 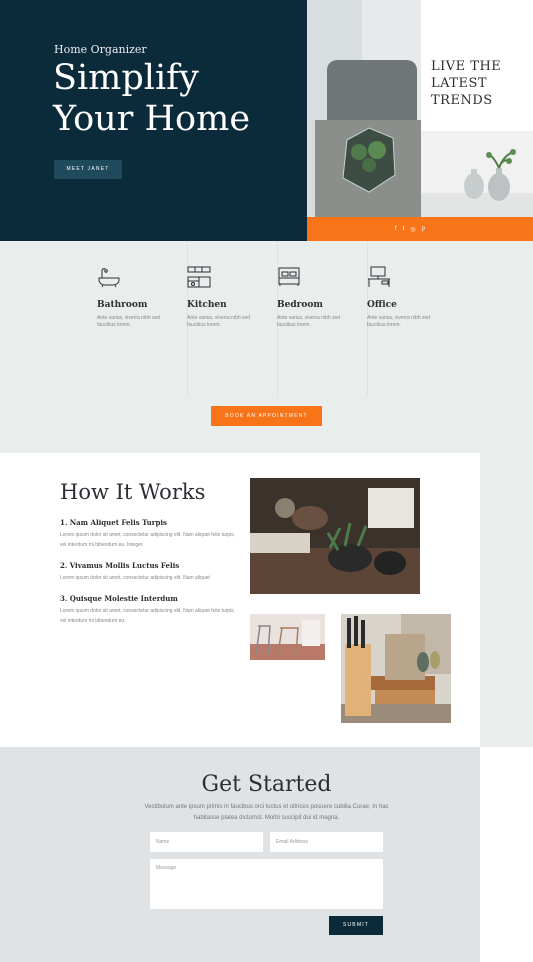 I want to click on social-links: f t ◎ p, so click(x=410, y=229).